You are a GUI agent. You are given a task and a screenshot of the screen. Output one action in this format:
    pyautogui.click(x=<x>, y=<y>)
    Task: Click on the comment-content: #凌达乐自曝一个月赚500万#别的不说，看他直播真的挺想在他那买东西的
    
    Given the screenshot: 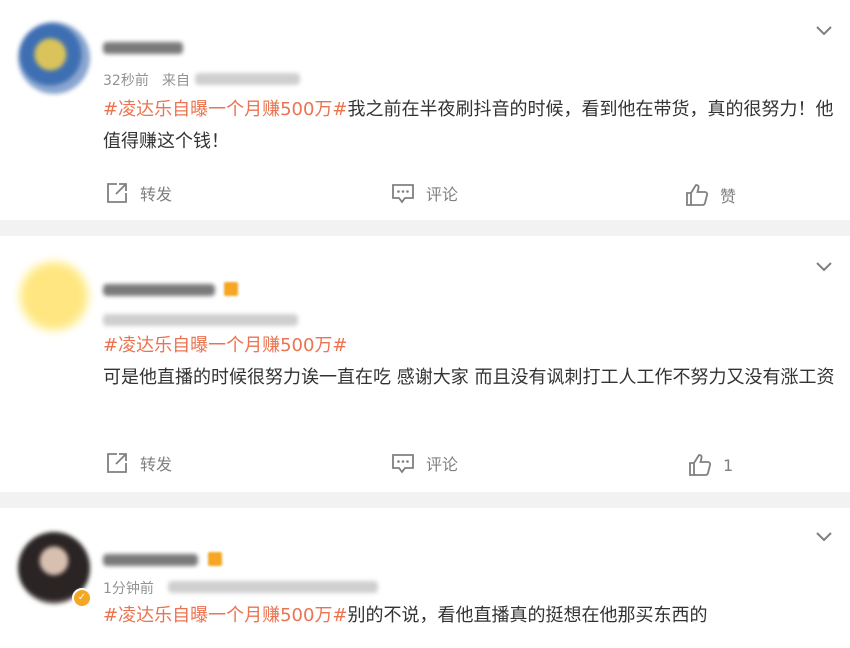 What is the action you would take?
    pyautogui.click(x=469, y=616)
    